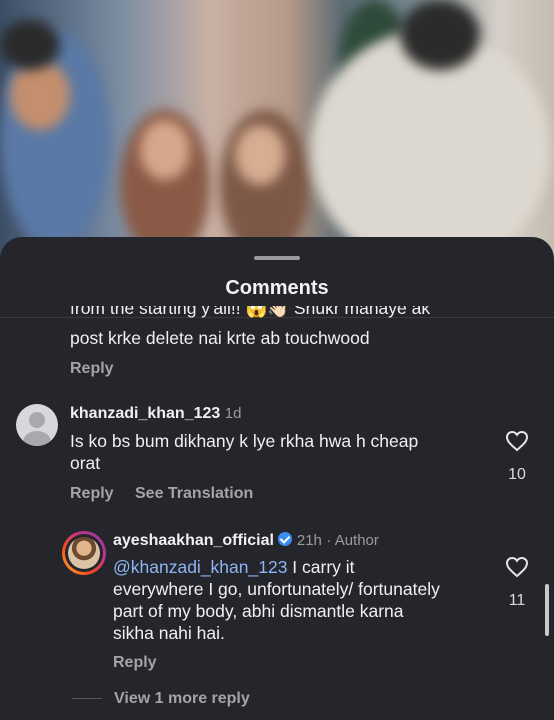  Describe the element at coordinates (40, 95) in the screenshot. I see `face-left-shape` at that location.